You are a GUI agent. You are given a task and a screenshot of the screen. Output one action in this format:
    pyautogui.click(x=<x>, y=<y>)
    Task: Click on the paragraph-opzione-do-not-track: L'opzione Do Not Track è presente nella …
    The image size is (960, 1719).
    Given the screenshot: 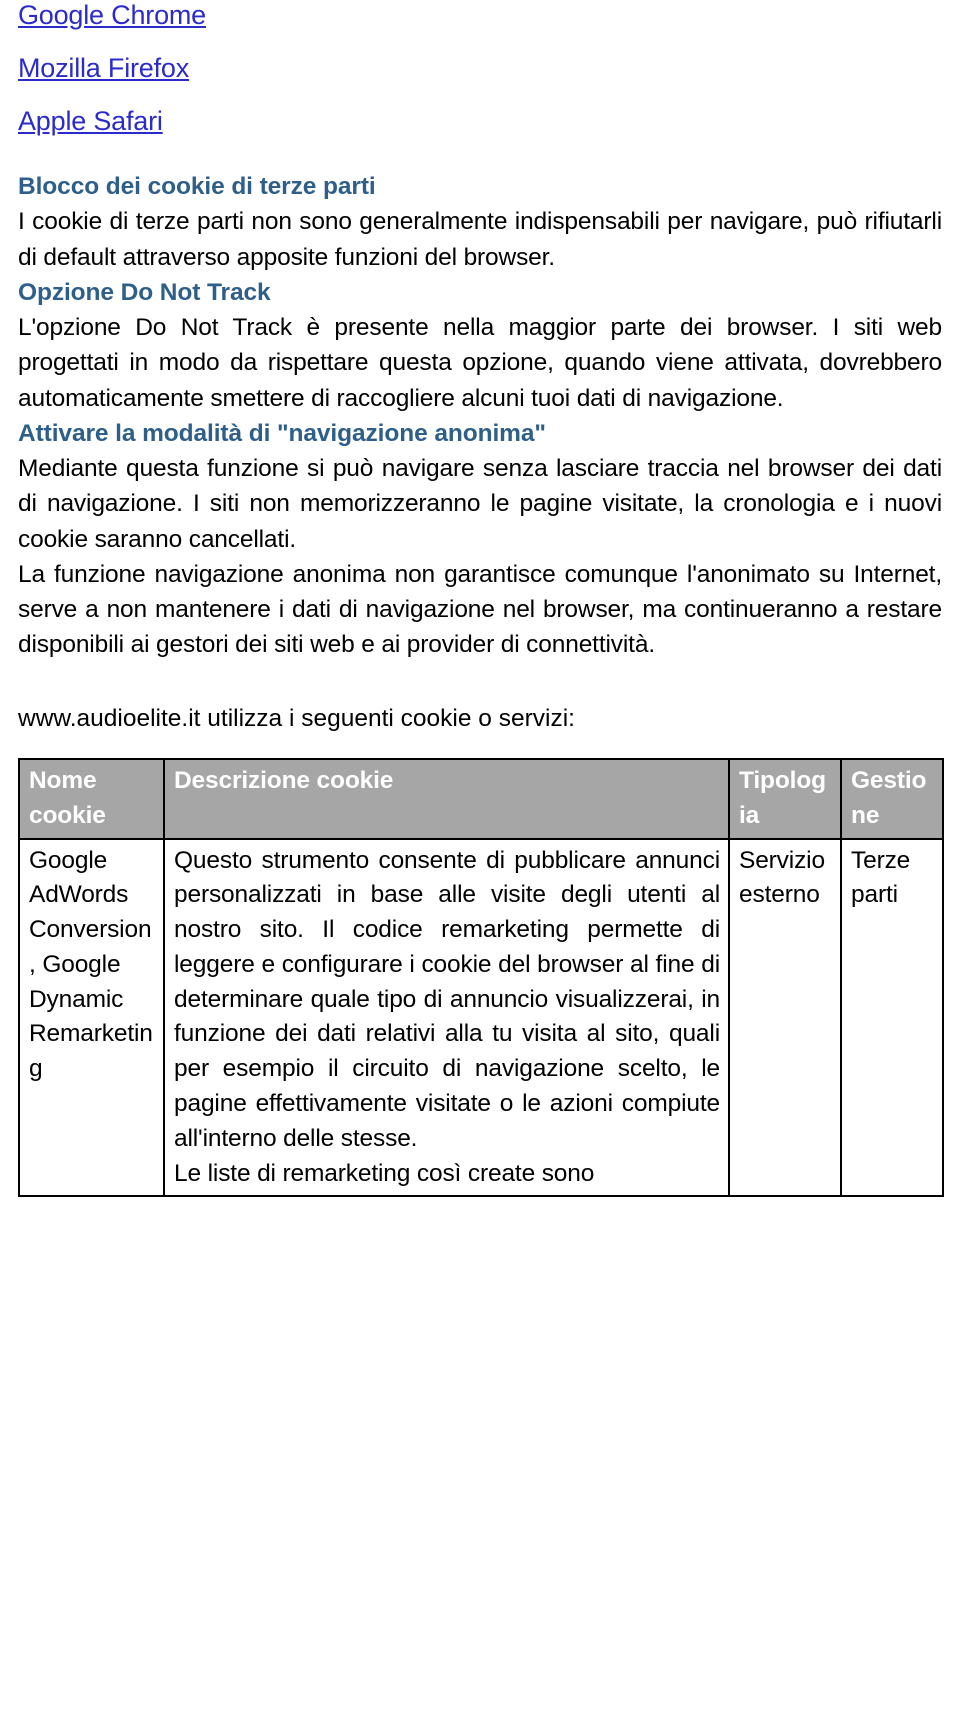 What is the action you would take?
    pyautogui.click(x=480, y=363)
    